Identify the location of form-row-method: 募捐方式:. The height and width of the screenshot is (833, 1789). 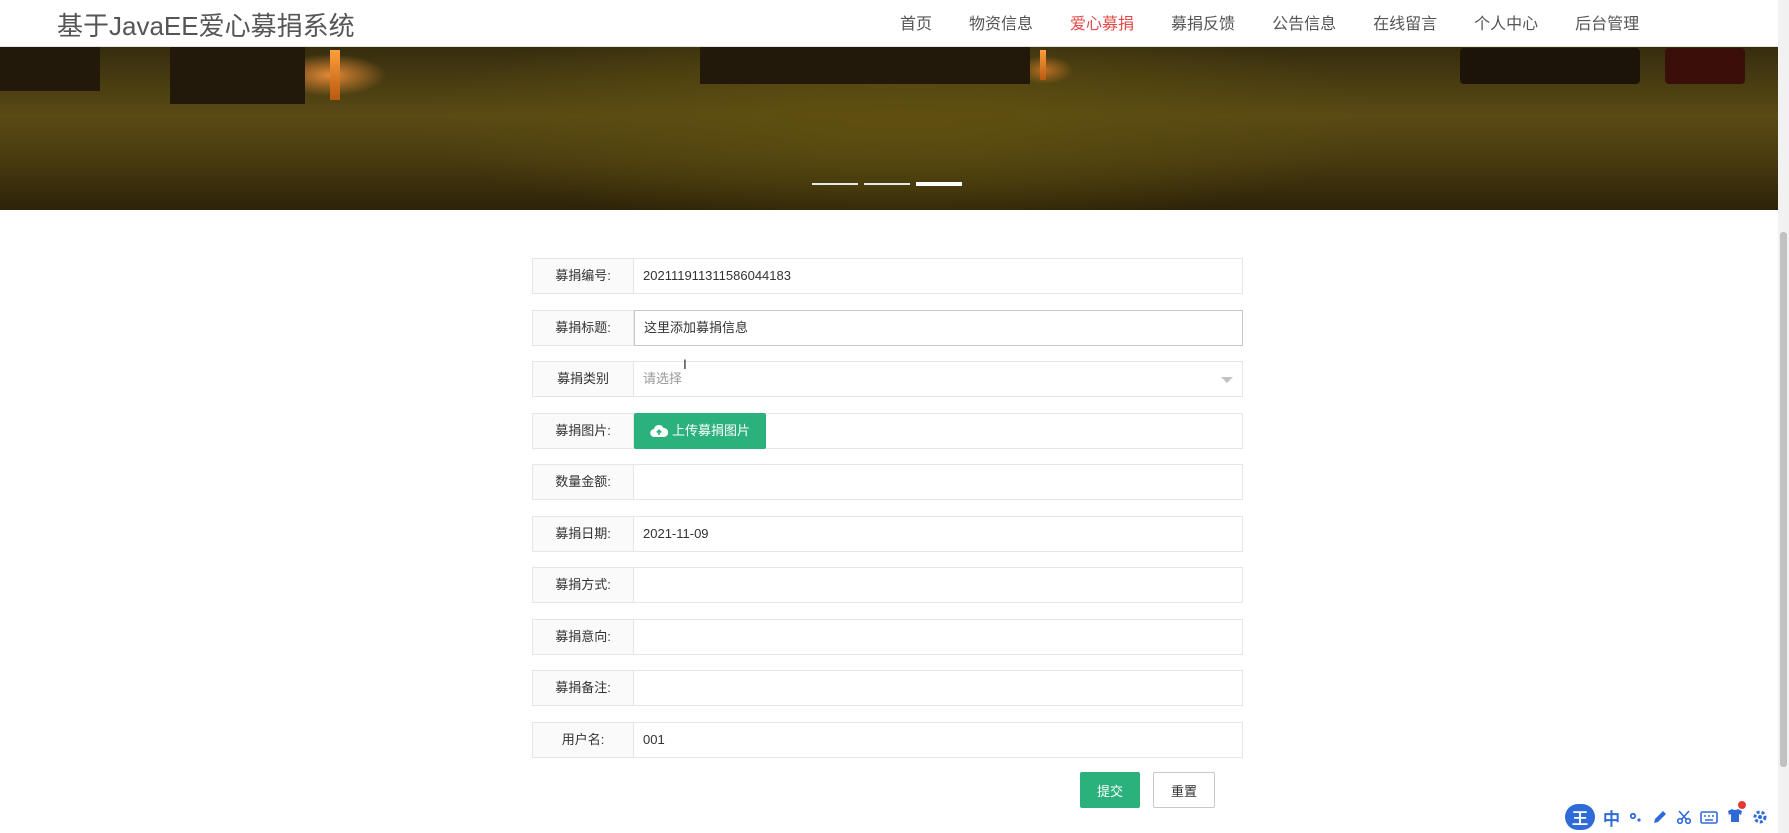
(887, 585).